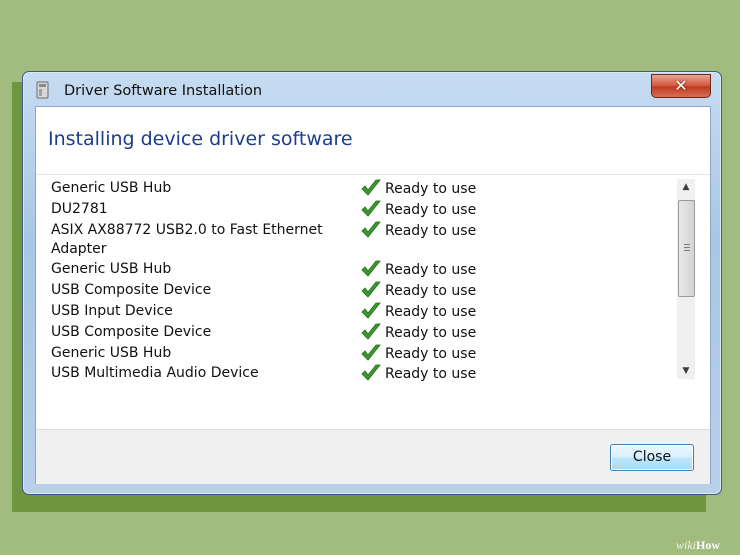  Describe the element at coordinates (373, 456) in the screenshot. I see `dialog-footer: Close` at that location.